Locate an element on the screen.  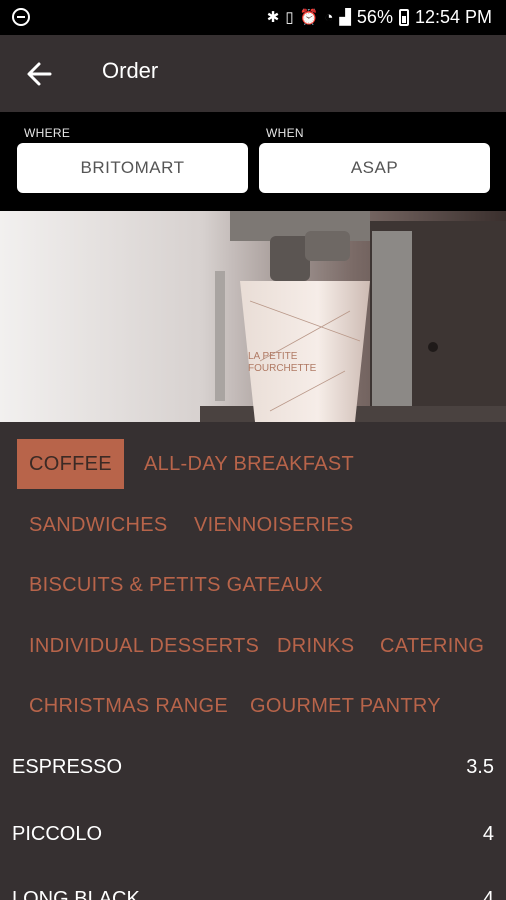
clock: 12:54 PM is located at coordinates (453, 17).